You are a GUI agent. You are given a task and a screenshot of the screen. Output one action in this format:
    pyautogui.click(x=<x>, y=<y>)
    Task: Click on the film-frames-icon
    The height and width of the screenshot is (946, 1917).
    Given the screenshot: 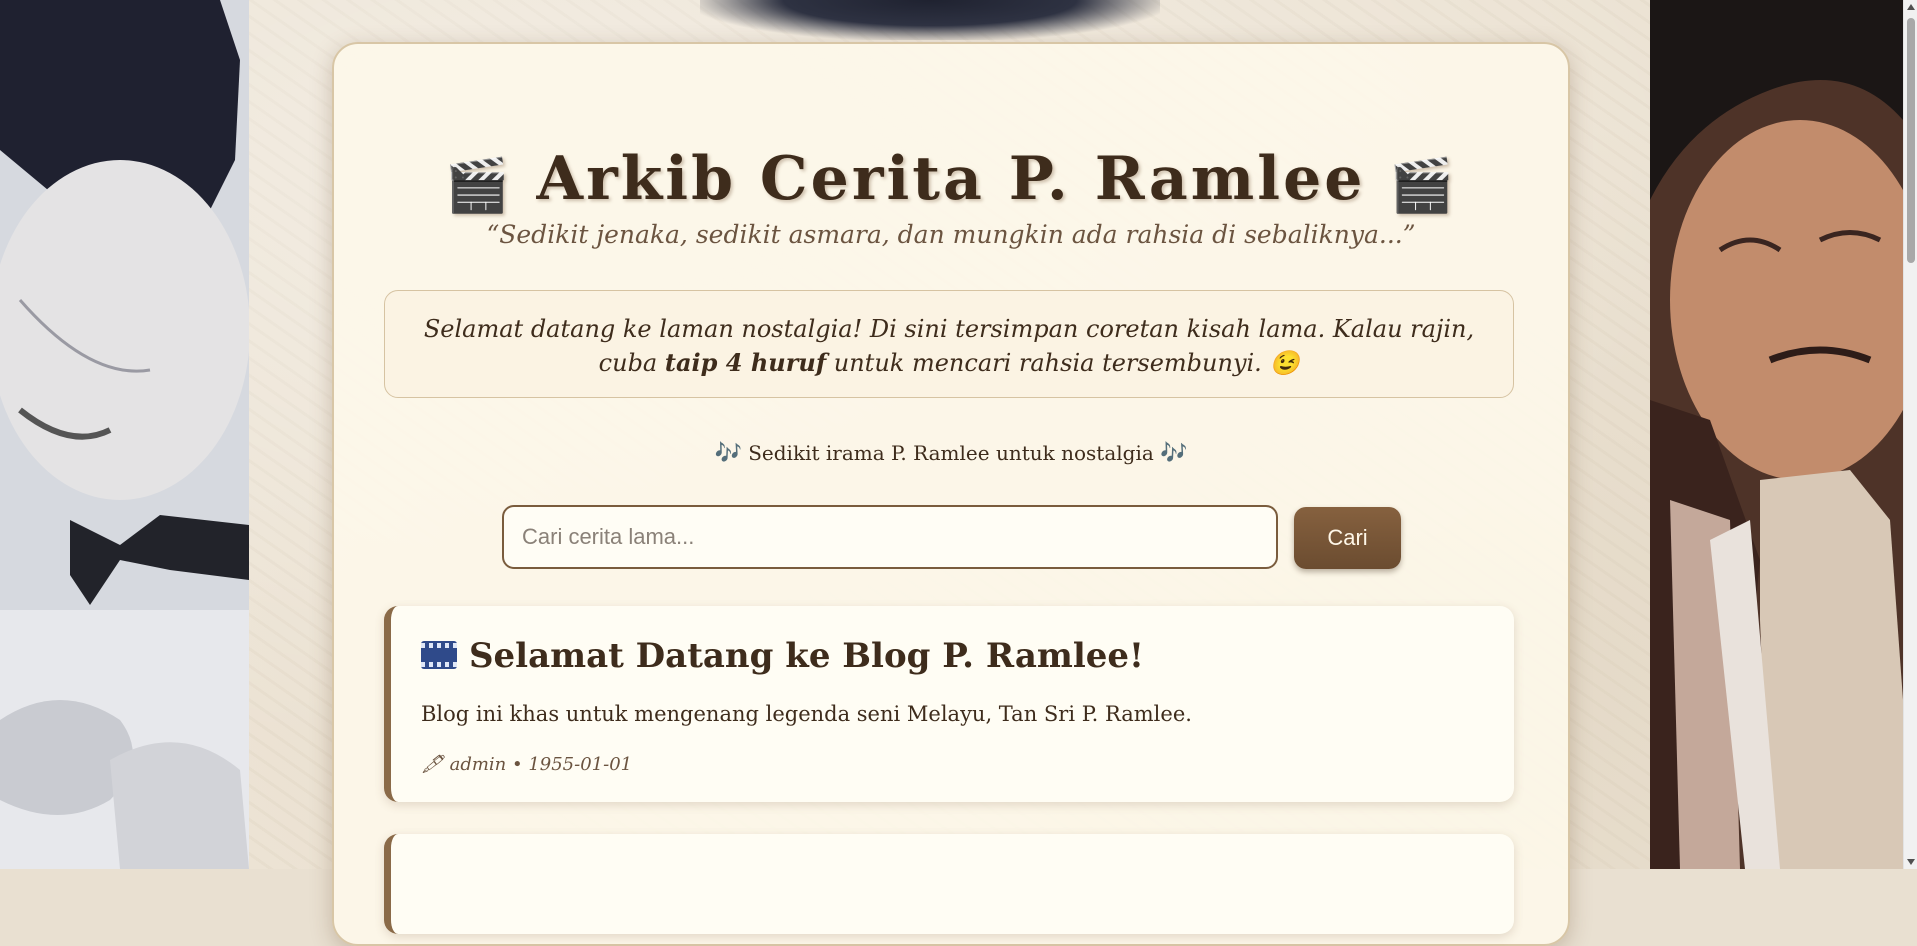 What is the action you would take?
    pyautogui.click(x=439, y=655)
    